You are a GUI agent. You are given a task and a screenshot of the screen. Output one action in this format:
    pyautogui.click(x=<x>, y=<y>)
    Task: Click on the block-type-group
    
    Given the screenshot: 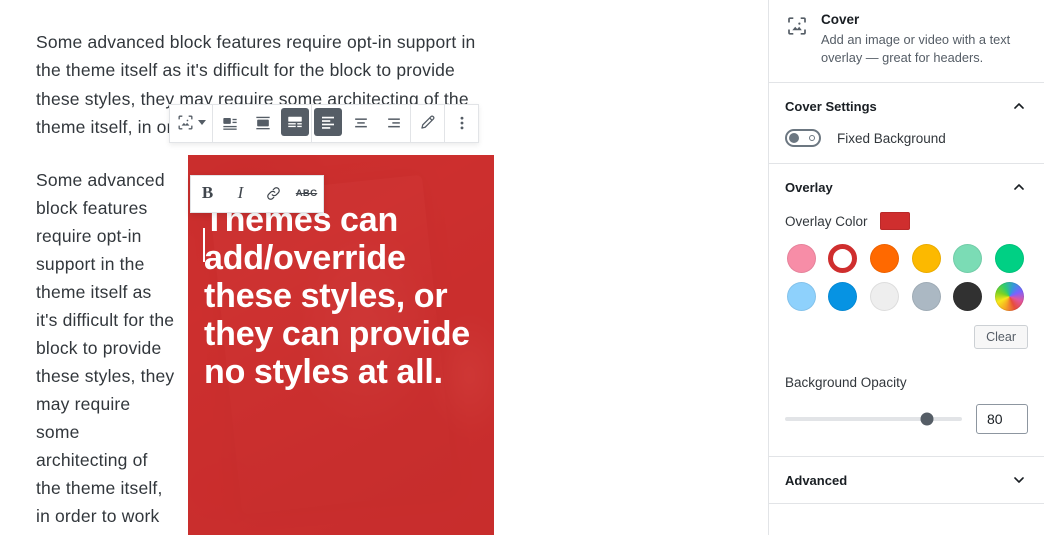 What is the action you would take?
    pyautogui.click(x=191, y=123)
    